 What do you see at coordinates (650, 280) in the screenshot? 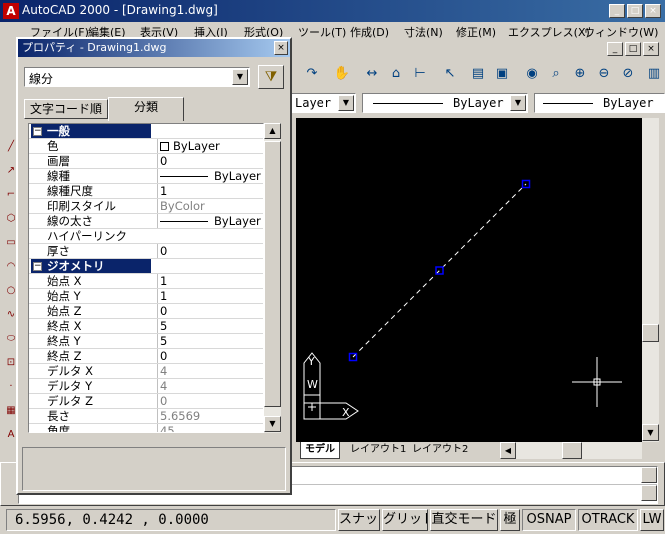
I see `vertical-scrollbar: ▼` at bounding box center [650, 280].